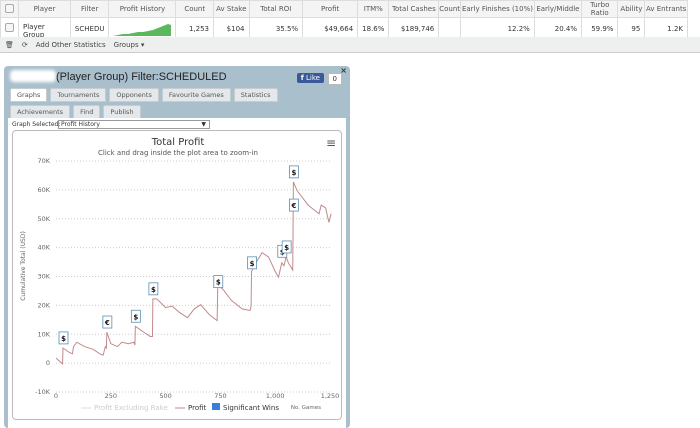  I want to click on legend-profit: Profit, so click(197, 408).